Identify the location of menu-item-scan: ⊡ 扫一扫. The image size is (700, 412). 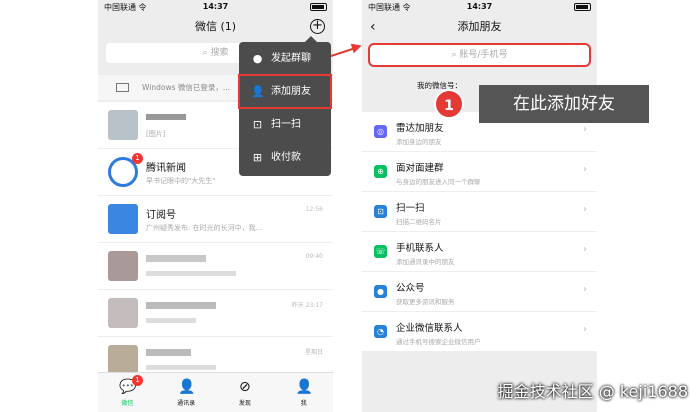
(285, 124).